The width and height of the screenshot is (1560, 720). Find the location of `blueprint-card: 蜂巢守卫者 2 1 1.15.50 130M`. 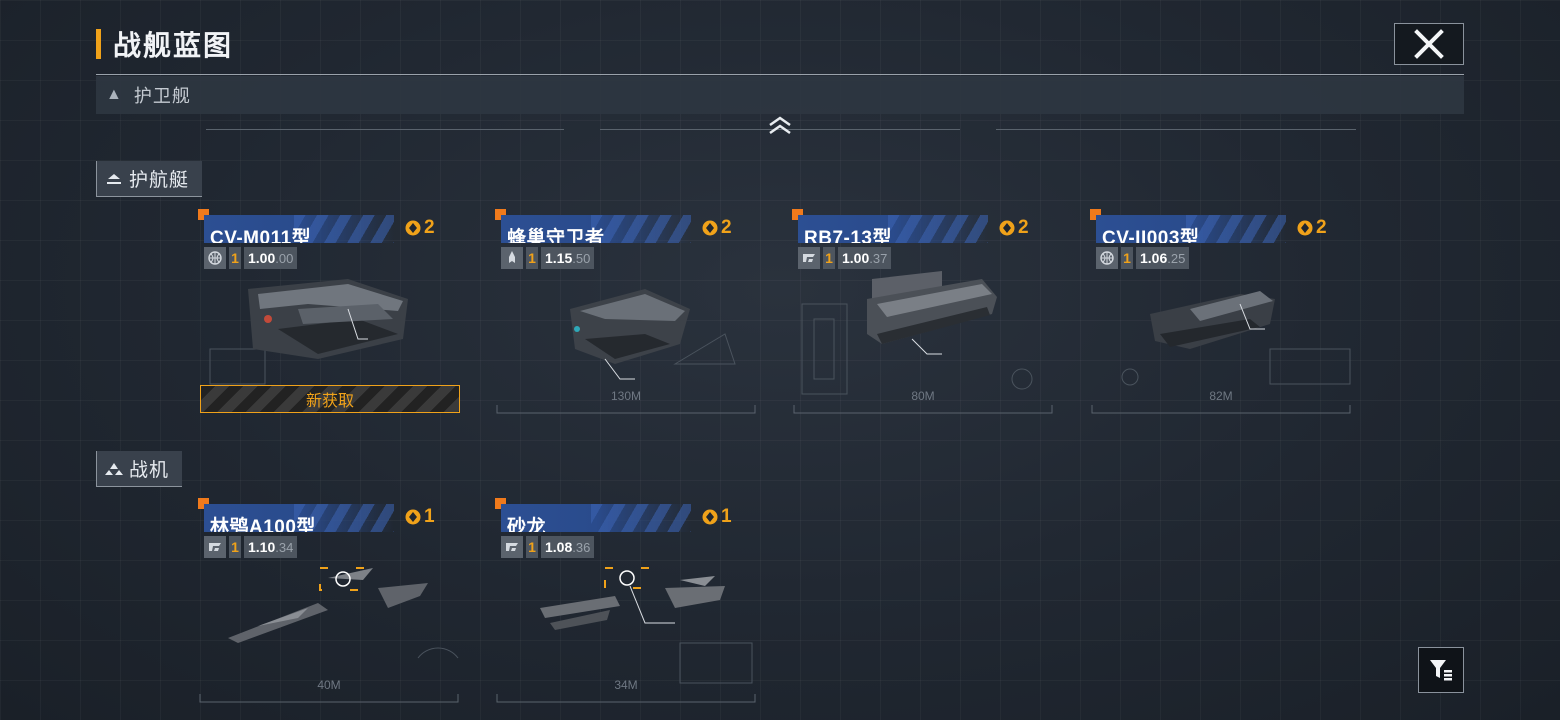

blueprint-card: 蜂巢守卫者 2 1 1.15.50 130M is located at coordinates (626, 315).